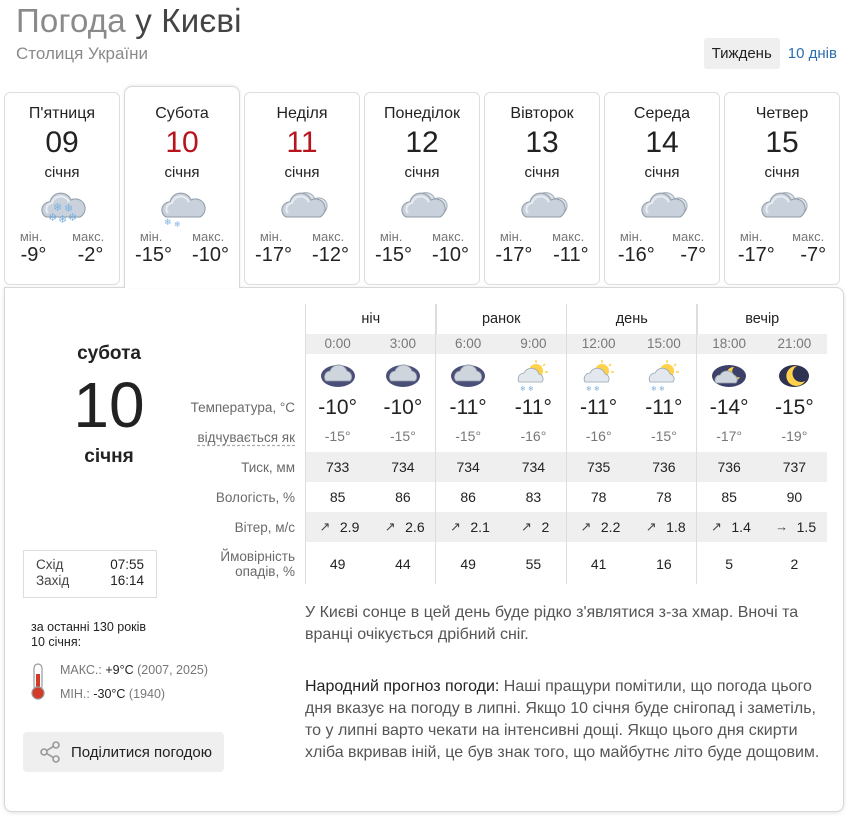 This screenshot has width=847, height=816. What do you see at coordinates (403, 564) in the screenshot?
I see `precip-cell: 44` at bounding box center [403, 564].